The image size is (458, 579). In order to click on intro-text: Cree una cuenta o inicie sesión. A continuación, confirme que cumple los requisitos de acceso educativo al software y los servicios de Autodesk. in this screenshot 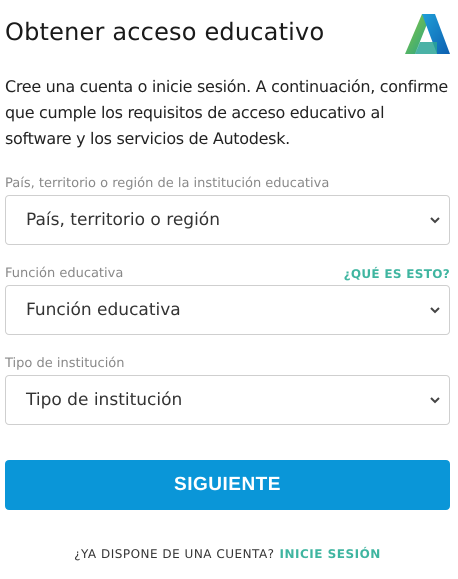, I will do `click(227, 113)`.